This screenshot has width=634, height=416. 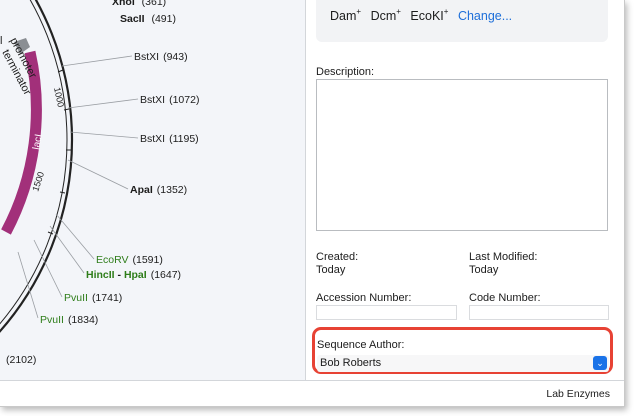 I want to click on status-bar: Lab Enzymes, so click(x=312, y=393).